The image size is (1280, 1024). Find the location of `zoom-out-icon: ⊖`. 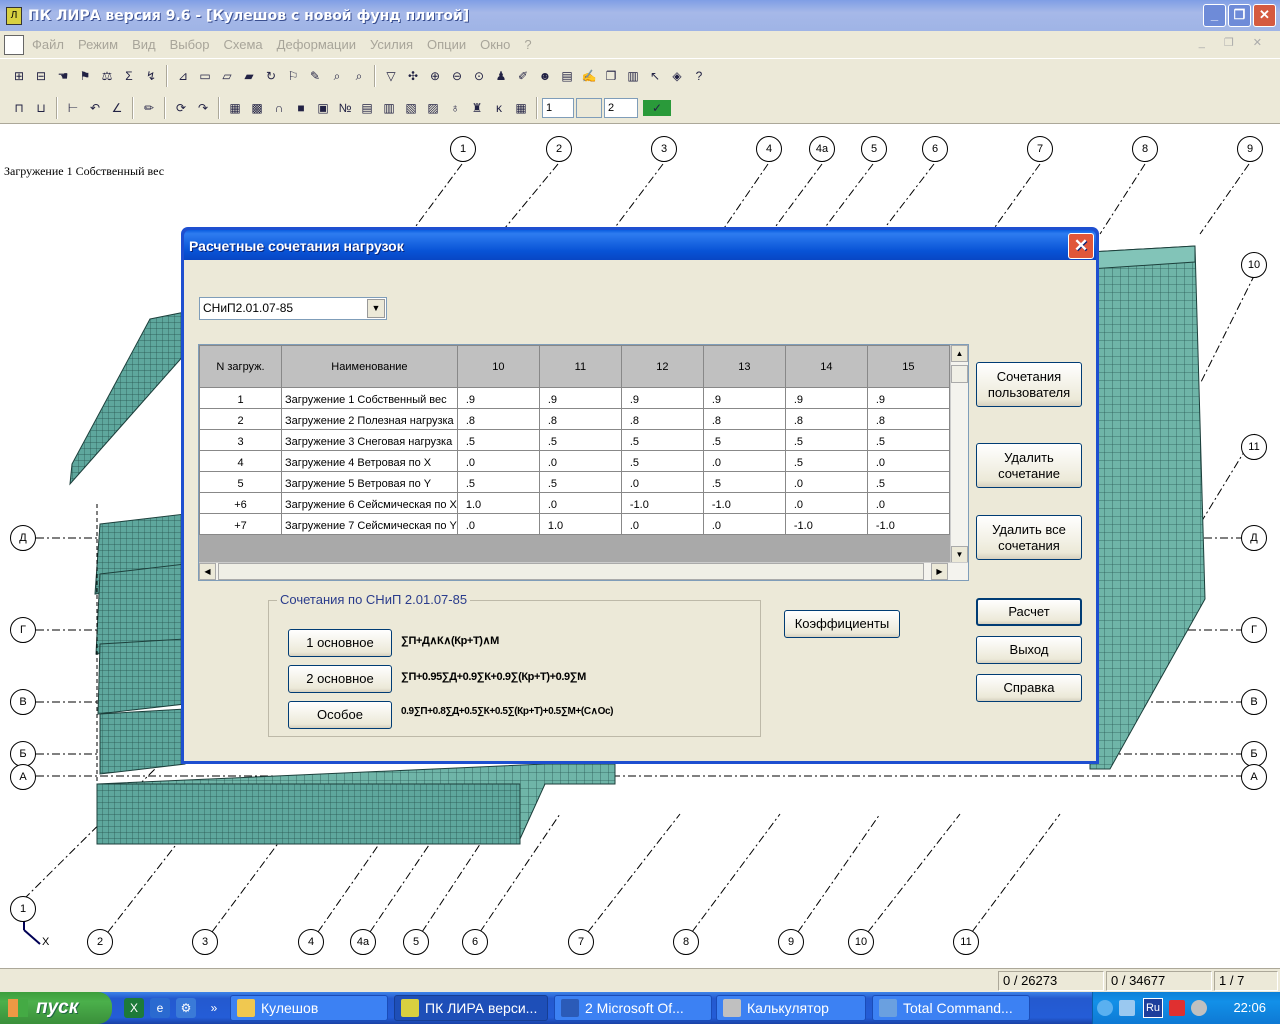

zoom-out-icon: ⊖ is located at coordinates (457, 76).